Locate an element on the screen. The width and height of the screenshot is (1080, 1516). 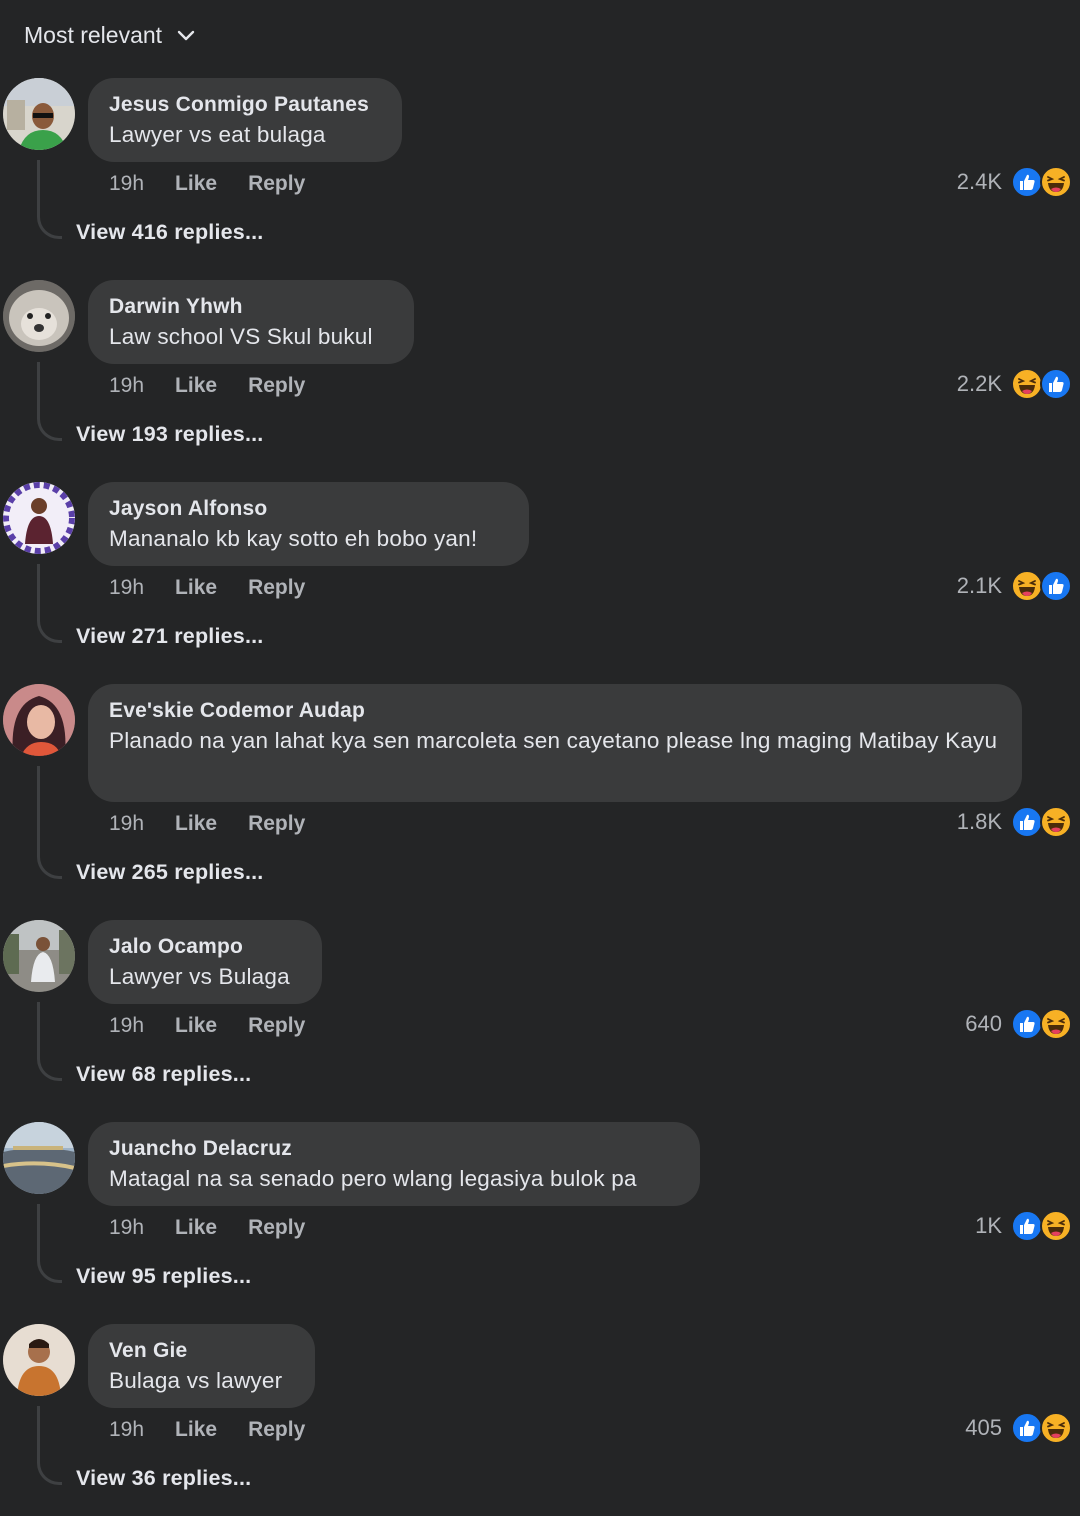
reactions-count: 640 is located at coordinates (983, 1023).